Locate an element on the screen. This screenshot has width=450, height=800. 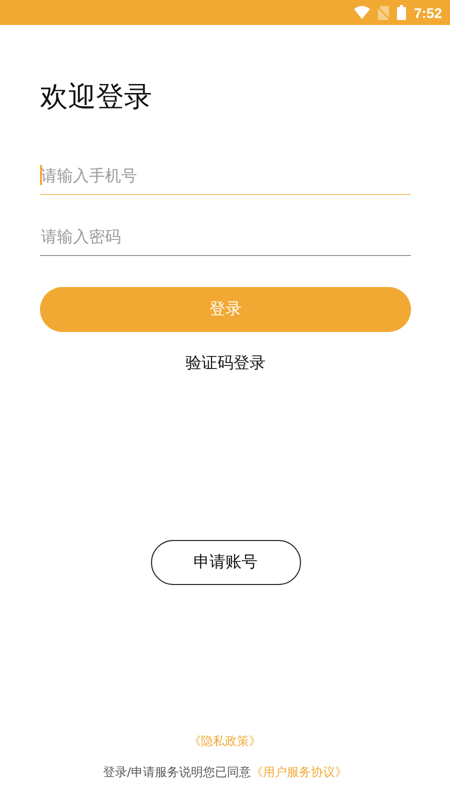
agreement-text: 登录/申请服务说明您已同意 is located at coordinates (177, 772).